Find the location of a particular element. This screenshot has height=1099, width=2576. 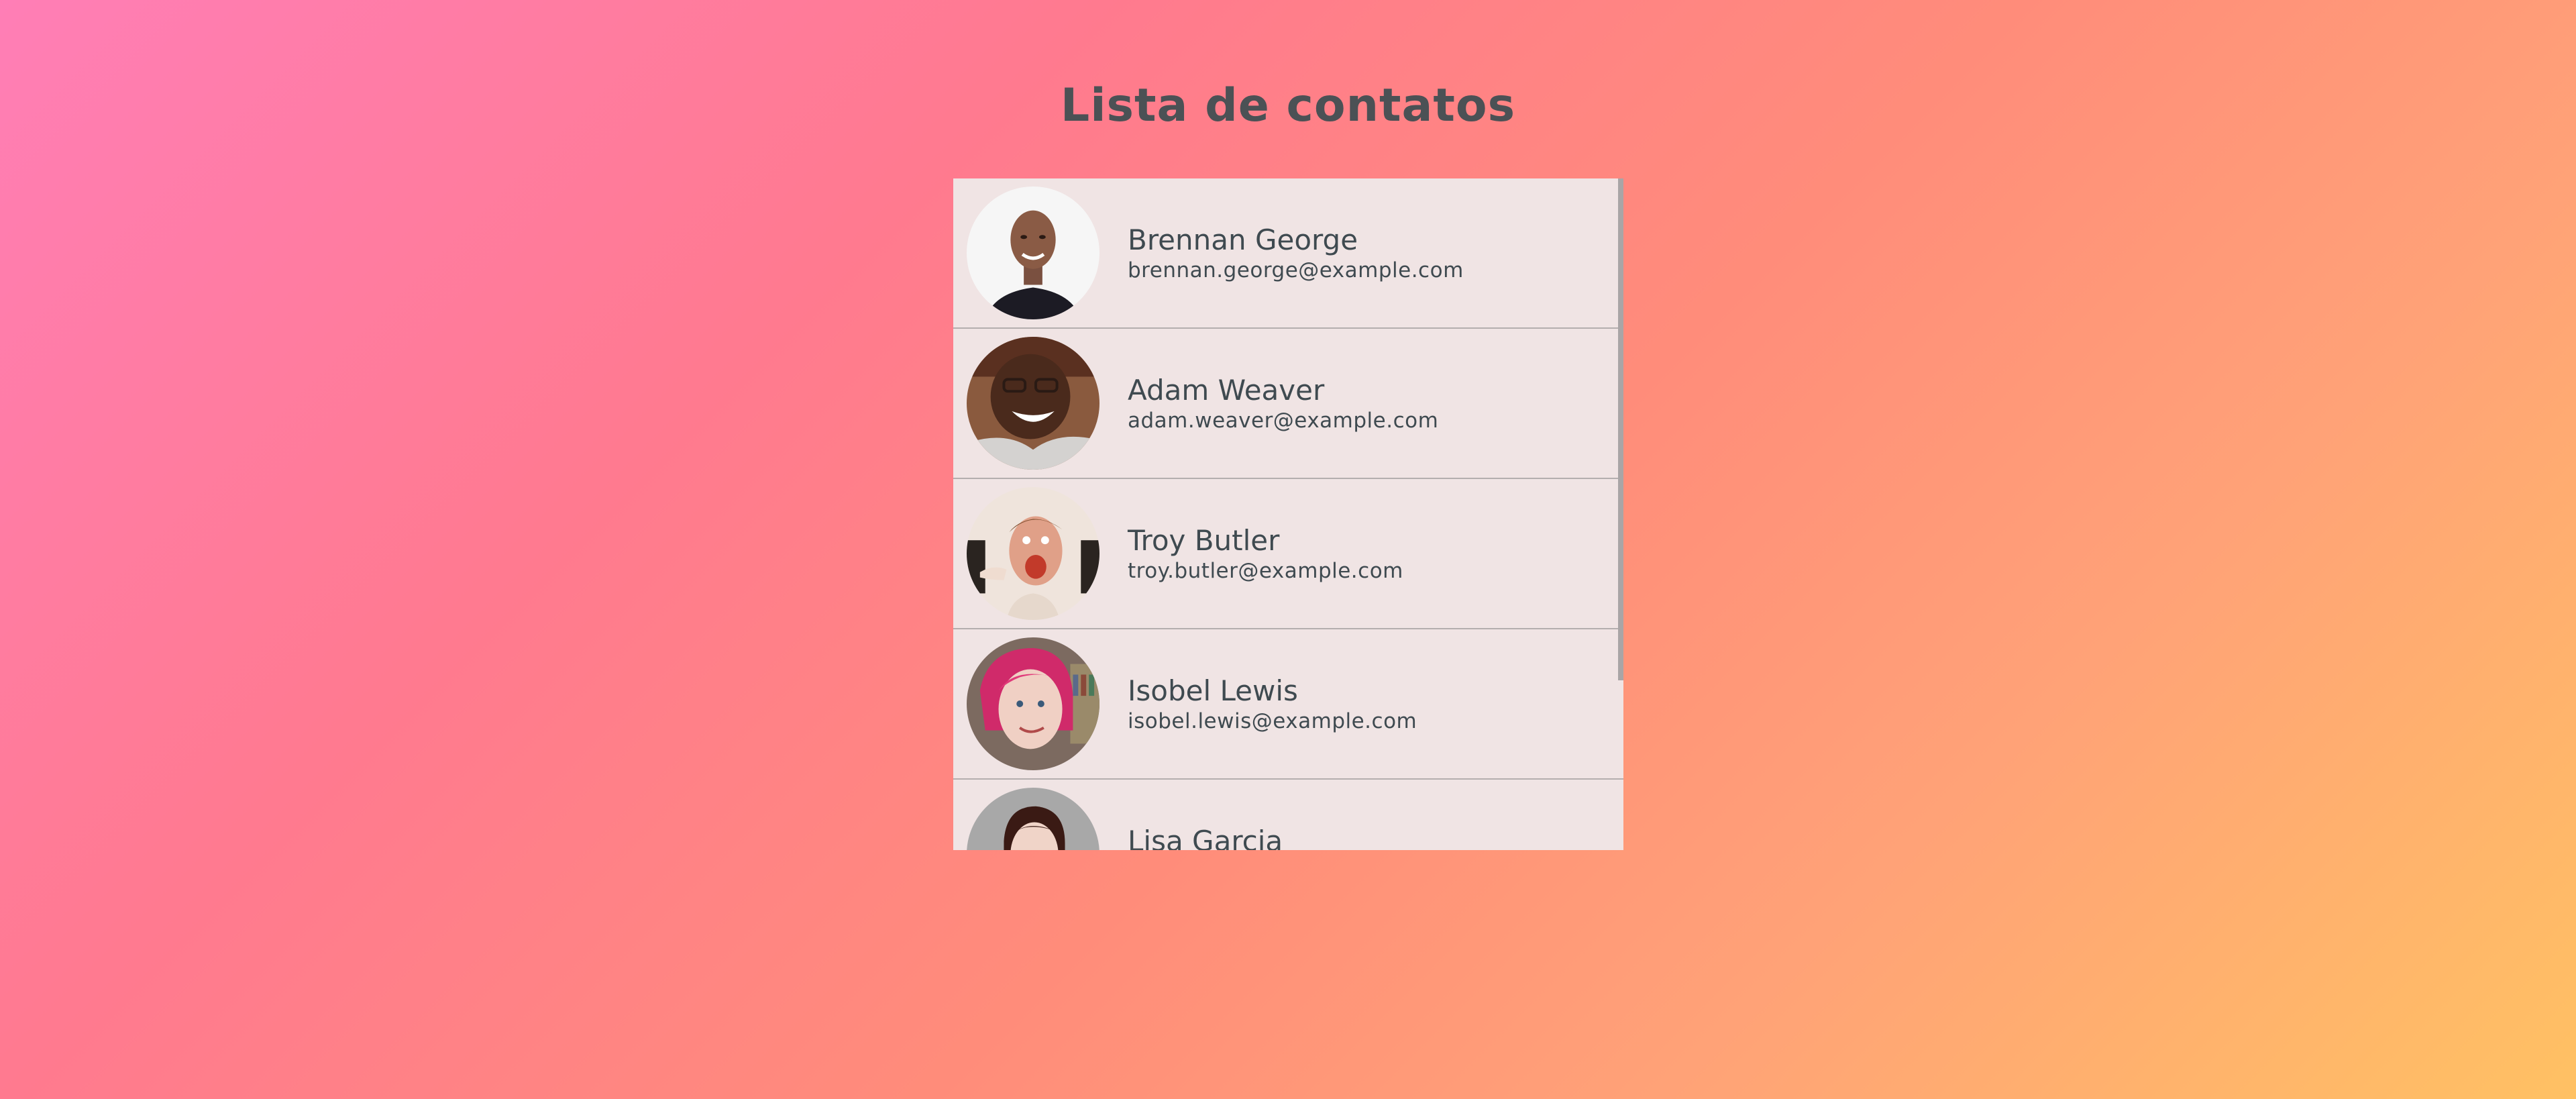

contact-email: brennan.george@example.com is located at coordinates (1296, 270).